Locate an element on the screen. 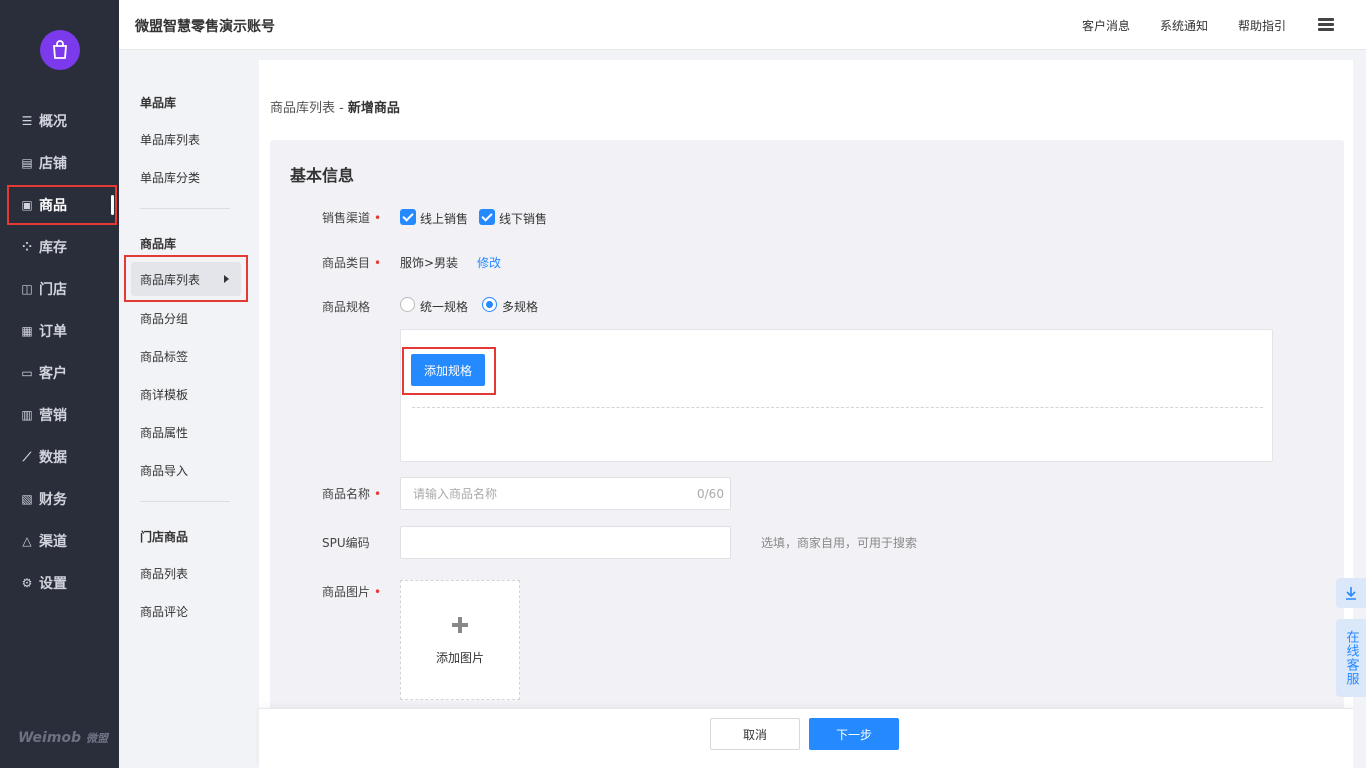 This screenshot has width=1366, height=768. nav-label: 渠道 is located at coordinates (53, 542).